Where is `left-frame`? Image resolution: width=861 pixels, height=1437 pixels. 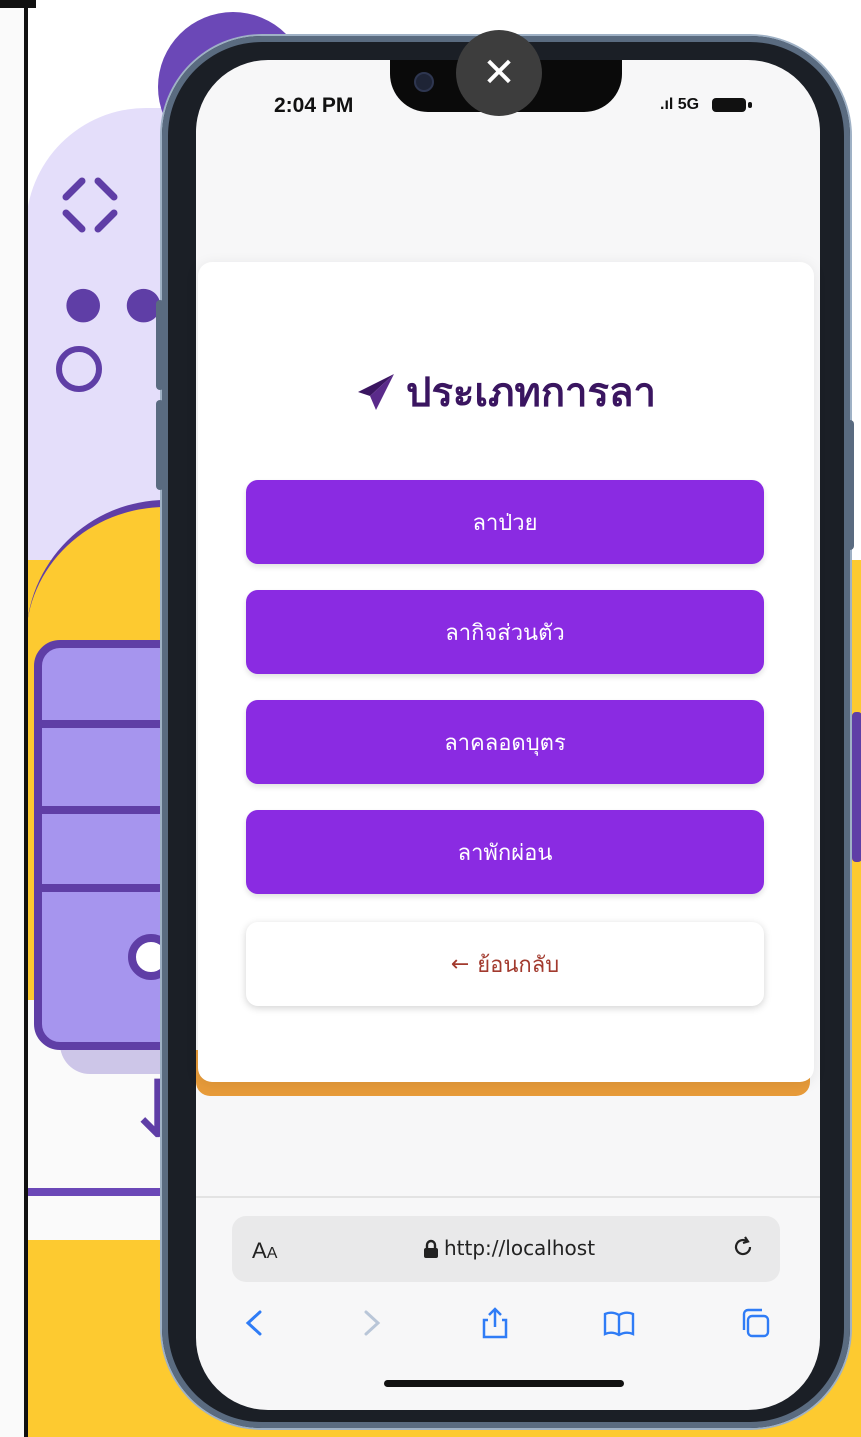
left-frame is located at coordinates (14, 718).